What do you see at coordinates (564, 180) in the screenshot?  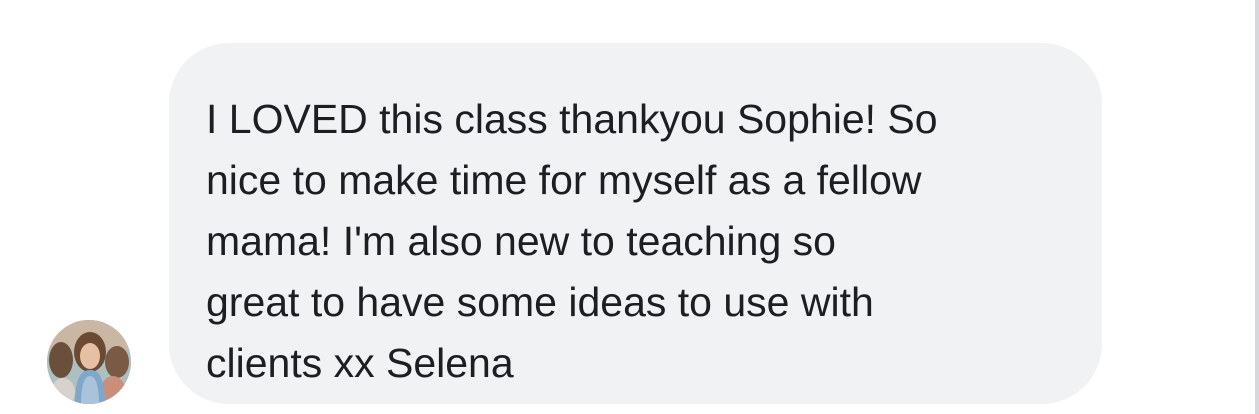 I see `message-line: nice to make time for myself as a fellow` at bounding box center [564, 180].